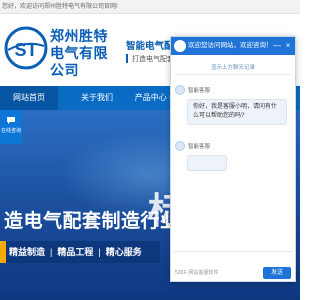 The width and height of the screenshot is (320, 300). I want to click on divider, so click(233, 74).